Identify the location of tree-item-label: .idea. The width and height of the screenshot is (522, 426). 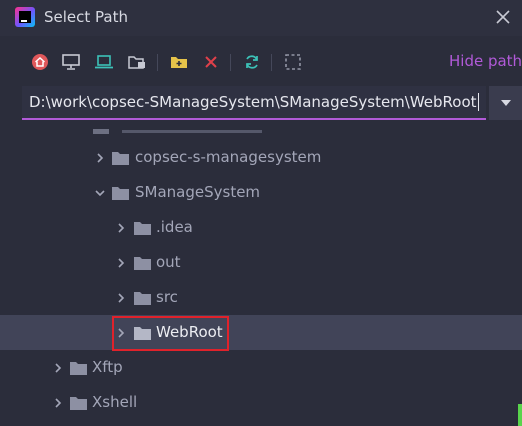
(174, 227).